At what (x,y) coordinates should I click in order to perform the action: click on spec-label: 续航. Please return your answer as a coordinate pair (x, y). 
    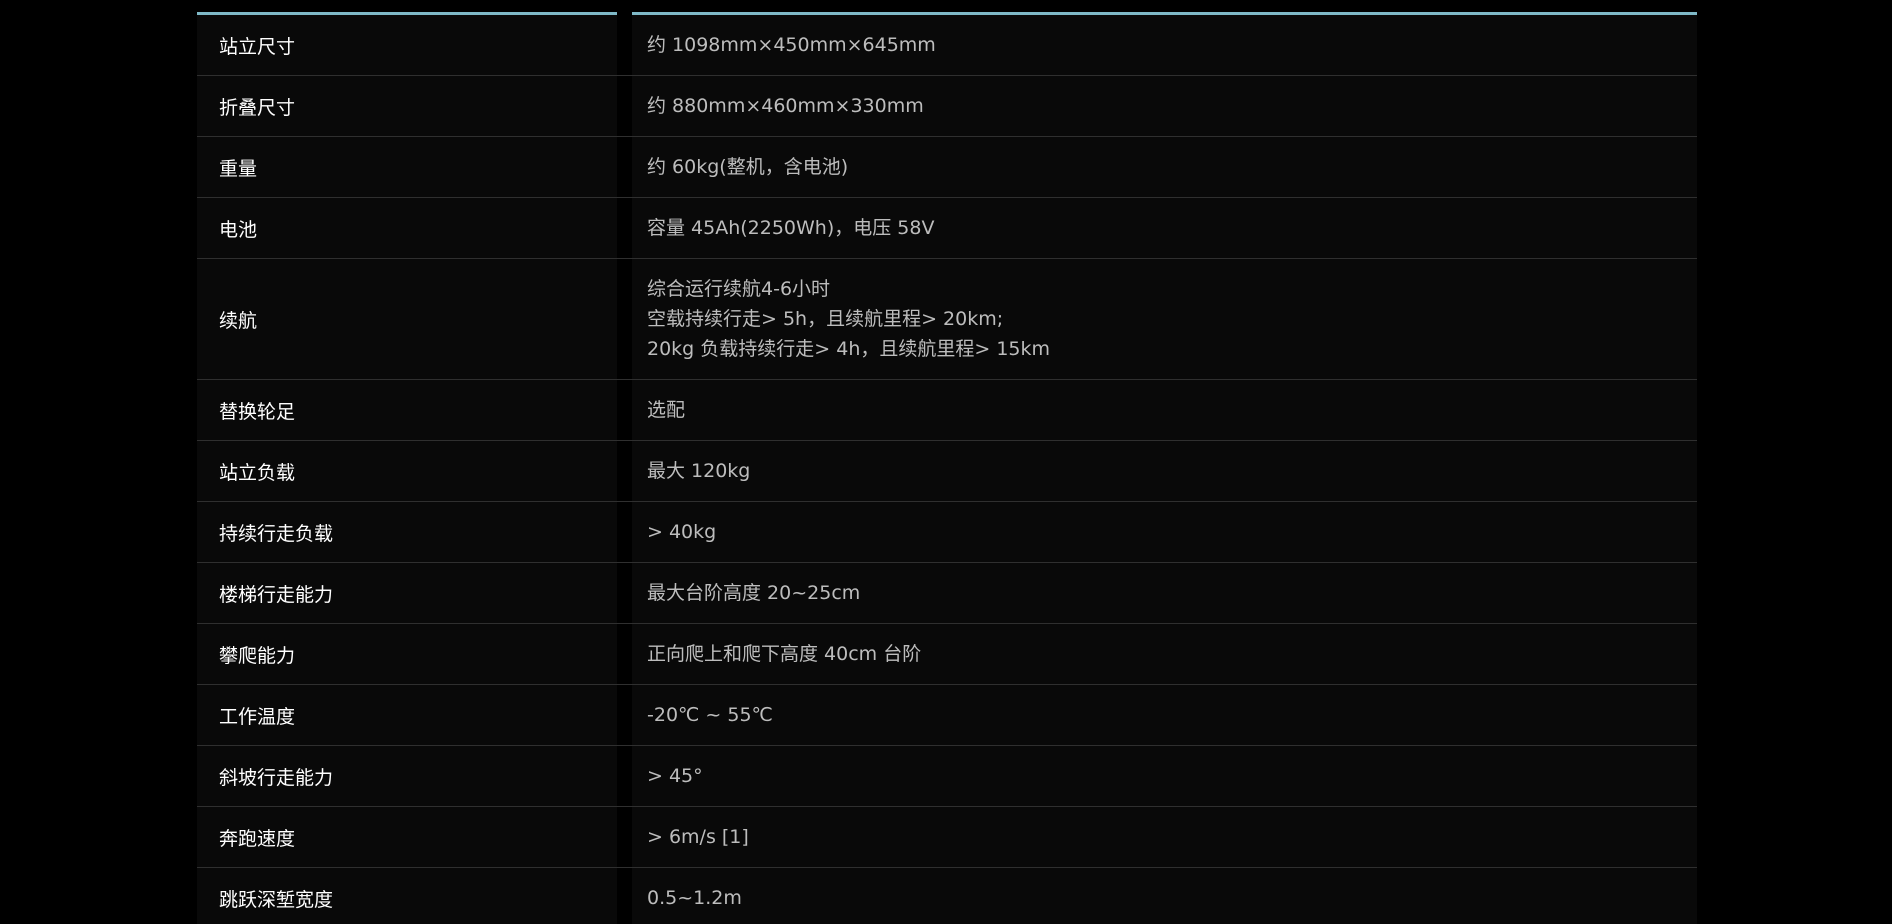
    Looking at the image, I should click on (407, 319).